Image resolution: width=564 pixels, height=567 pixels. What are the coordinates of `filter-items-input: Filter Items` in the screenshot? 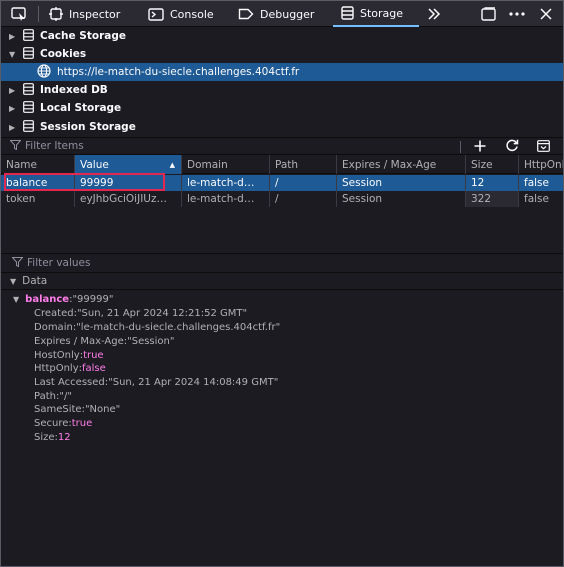 It's located at (54, 146).